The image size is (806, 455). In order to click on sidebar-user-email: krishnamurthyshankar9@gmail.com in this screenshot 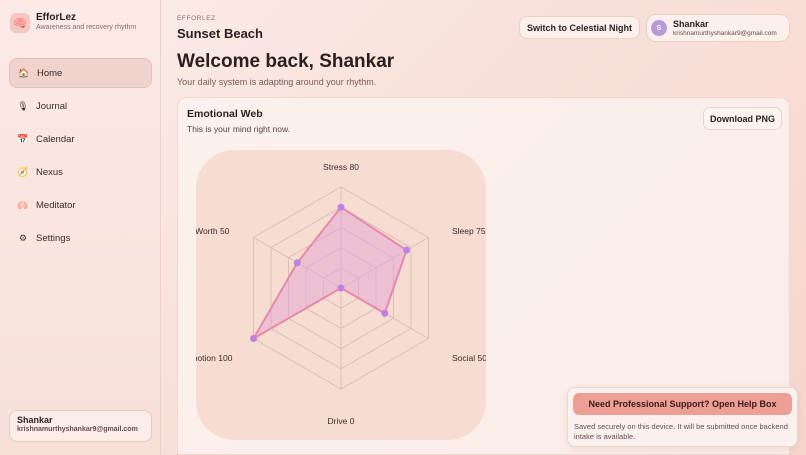, I will do `click(77, 429)`.